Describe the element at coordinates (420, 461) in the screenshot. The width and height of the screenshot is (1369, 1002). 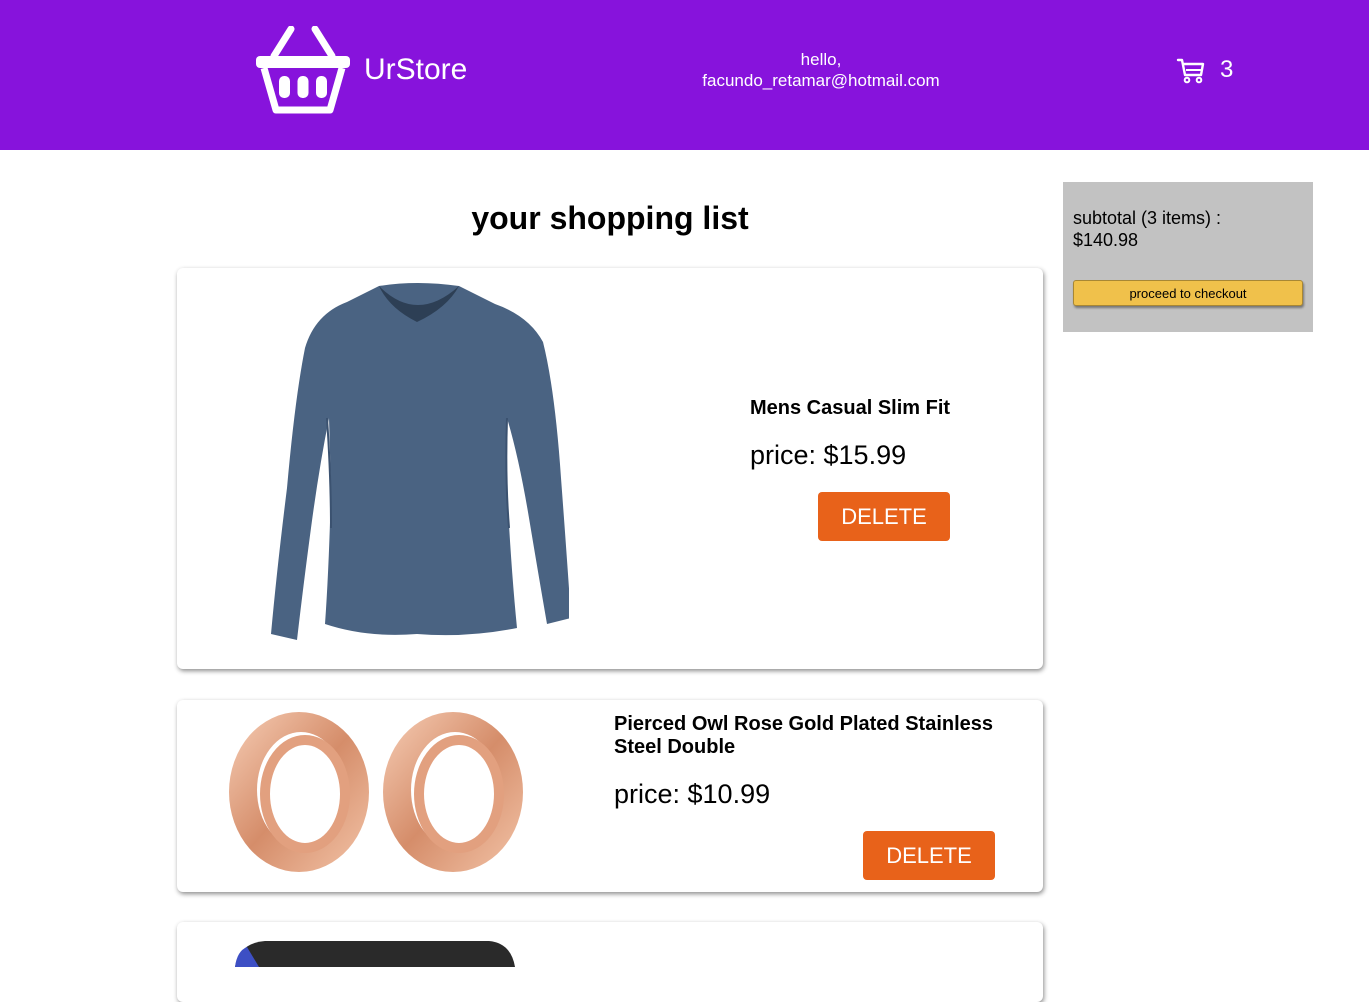
I see `product-image-shirt` at that location.